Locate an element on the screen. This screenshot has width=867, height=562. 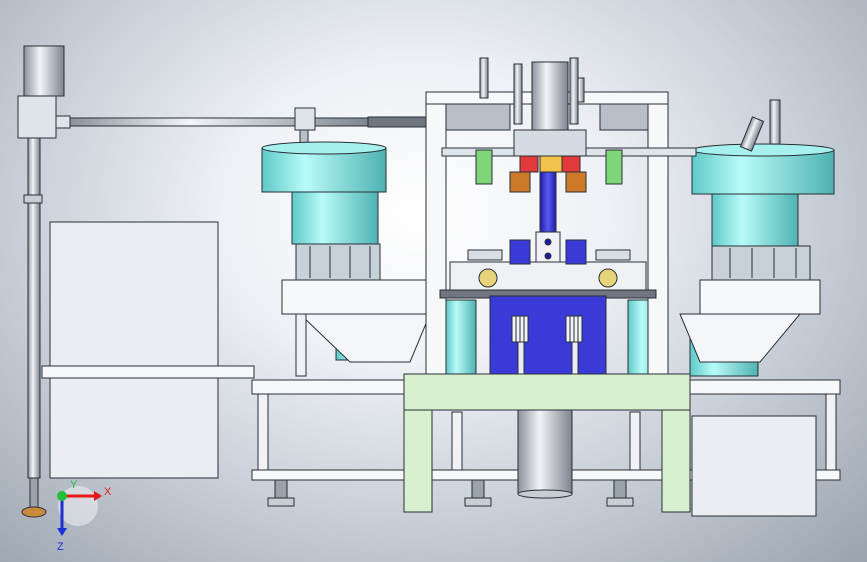
x-axis-label: X is located at coordinates (108, 492).